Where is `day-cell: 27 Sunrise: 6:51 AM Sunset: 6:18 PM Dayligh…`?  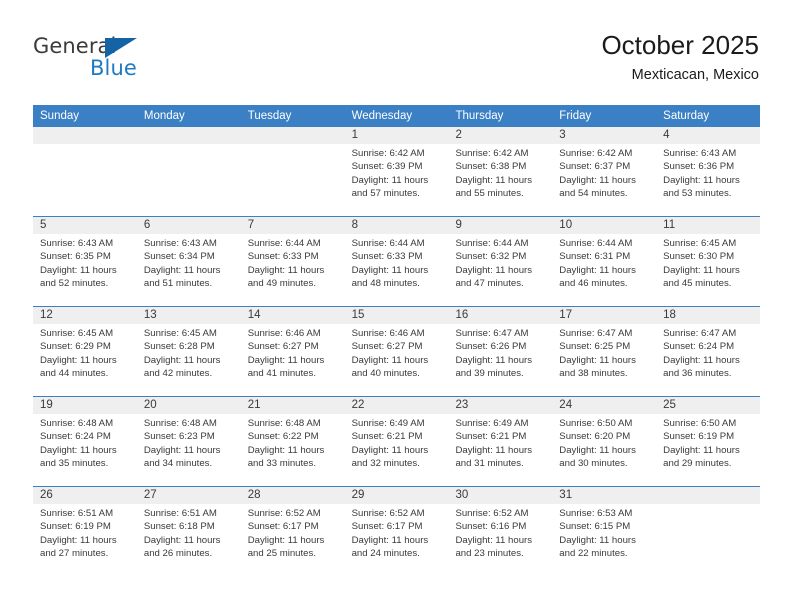
day-cell: 27 Sunrise: 6:51 AM Sunset: 6:18 PM Dayligh… is located at coordinates (188, 531).